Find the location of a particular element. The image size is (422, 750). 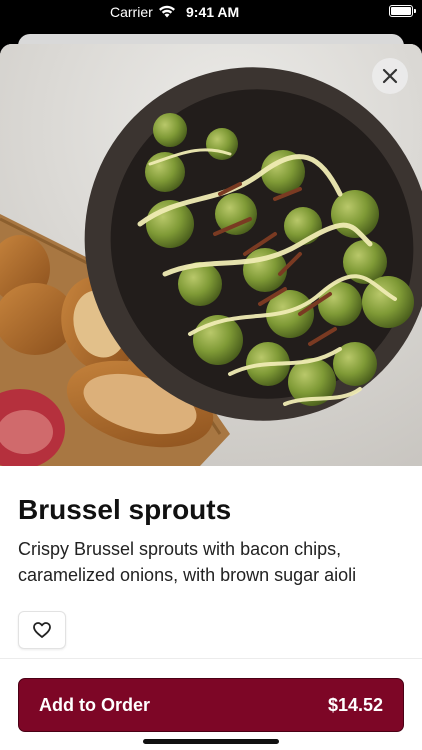

status-bar: Carrier 9:41 AM is located at coordinates (211, 12).